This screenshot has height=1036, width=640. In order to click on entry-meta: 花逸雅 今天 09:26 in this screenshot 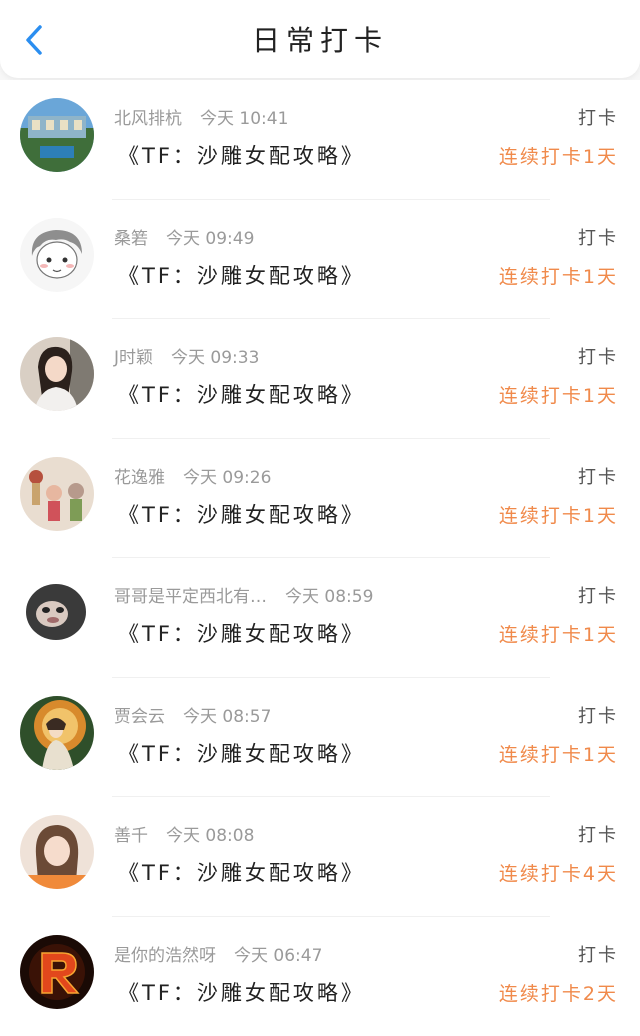, I will do `click(192, 475)`.